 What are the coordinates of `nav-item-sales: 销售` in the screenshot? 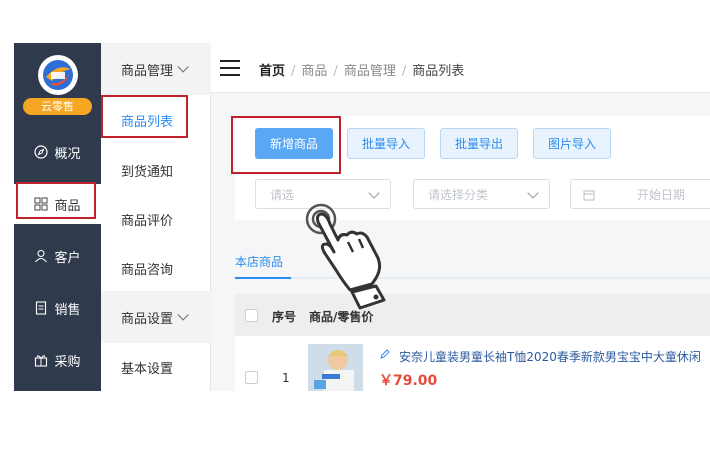 It's located at (57, 308).